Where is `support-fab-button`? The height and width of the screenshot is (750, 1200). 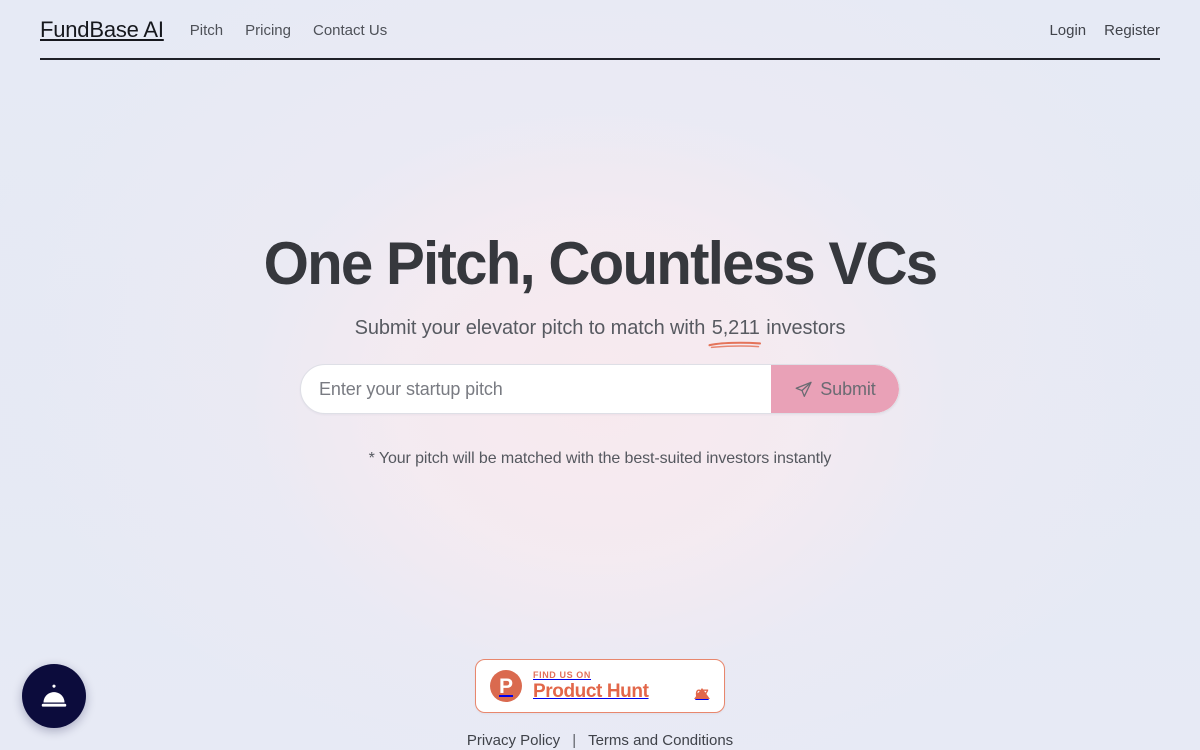
support-fab-button is located at coordinates (54, 696).